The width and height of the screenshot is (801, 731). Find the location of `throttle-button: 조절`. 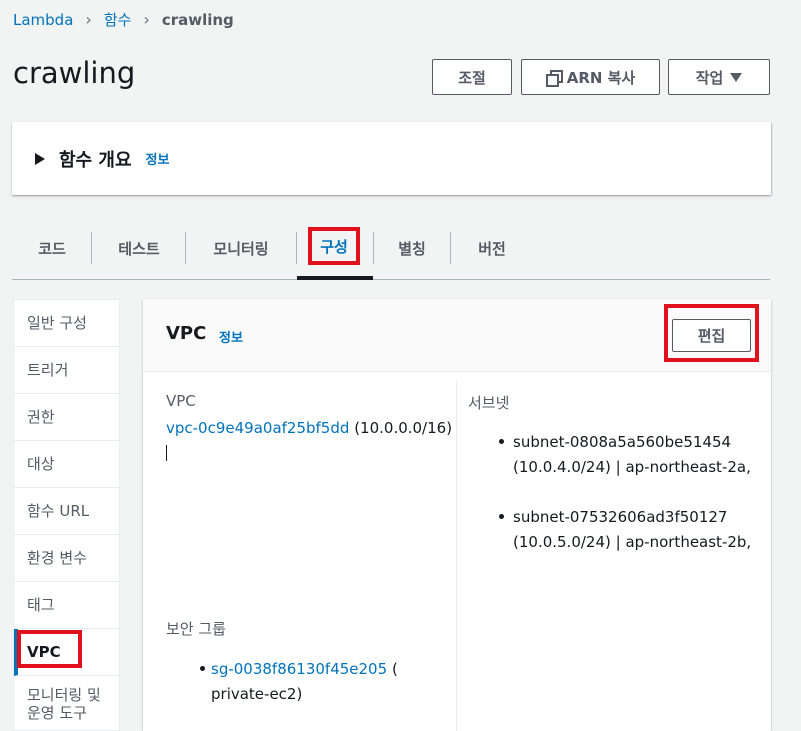

throttle-button: 조절 is located at coordinates (472, 77).